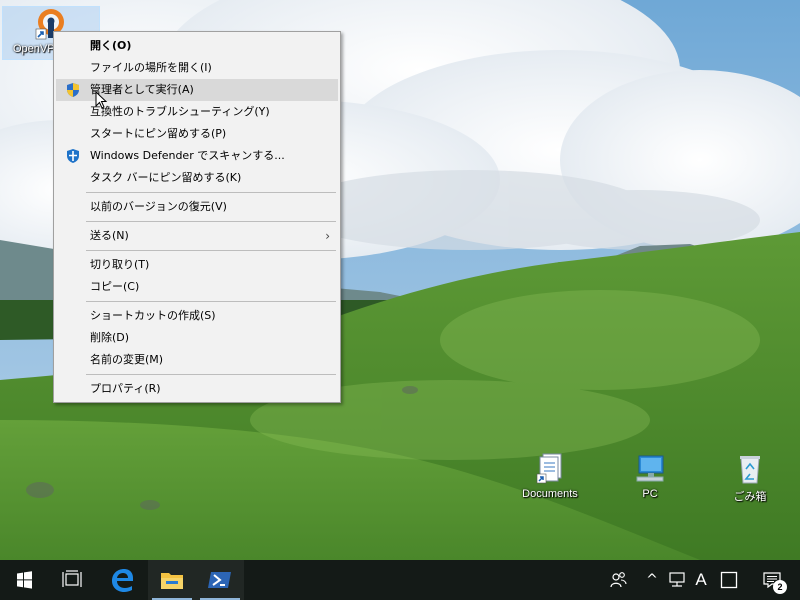  Describe the element at coordinates (73, 90) in the screenshot. I see `uac-shield-icon` at that location.